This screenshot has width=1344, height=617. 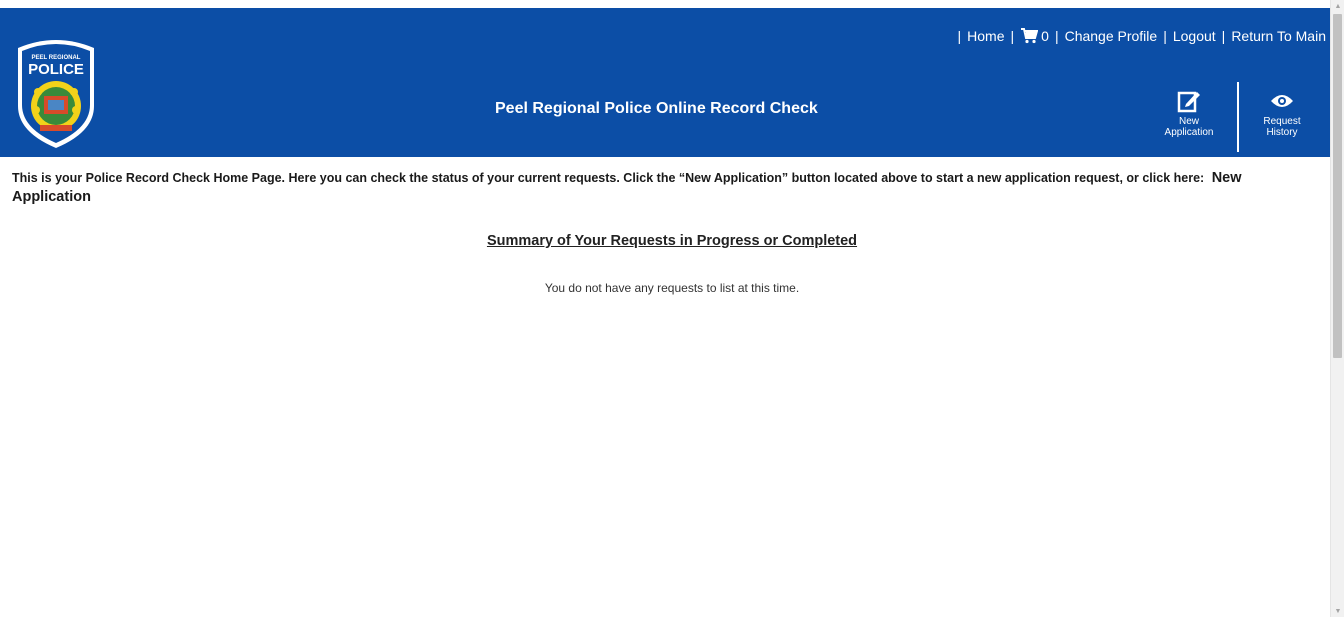 I want to click on vertical-scrollbar: ▲ ▼, so click(x=1337, y=308).